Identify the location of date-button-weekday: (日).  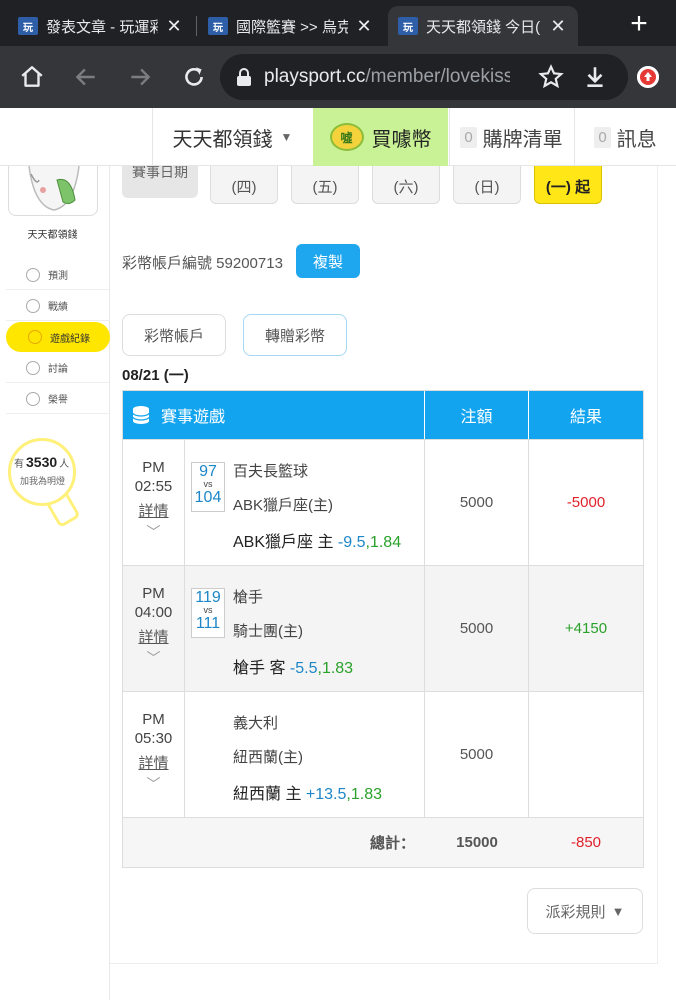
(487, 187).